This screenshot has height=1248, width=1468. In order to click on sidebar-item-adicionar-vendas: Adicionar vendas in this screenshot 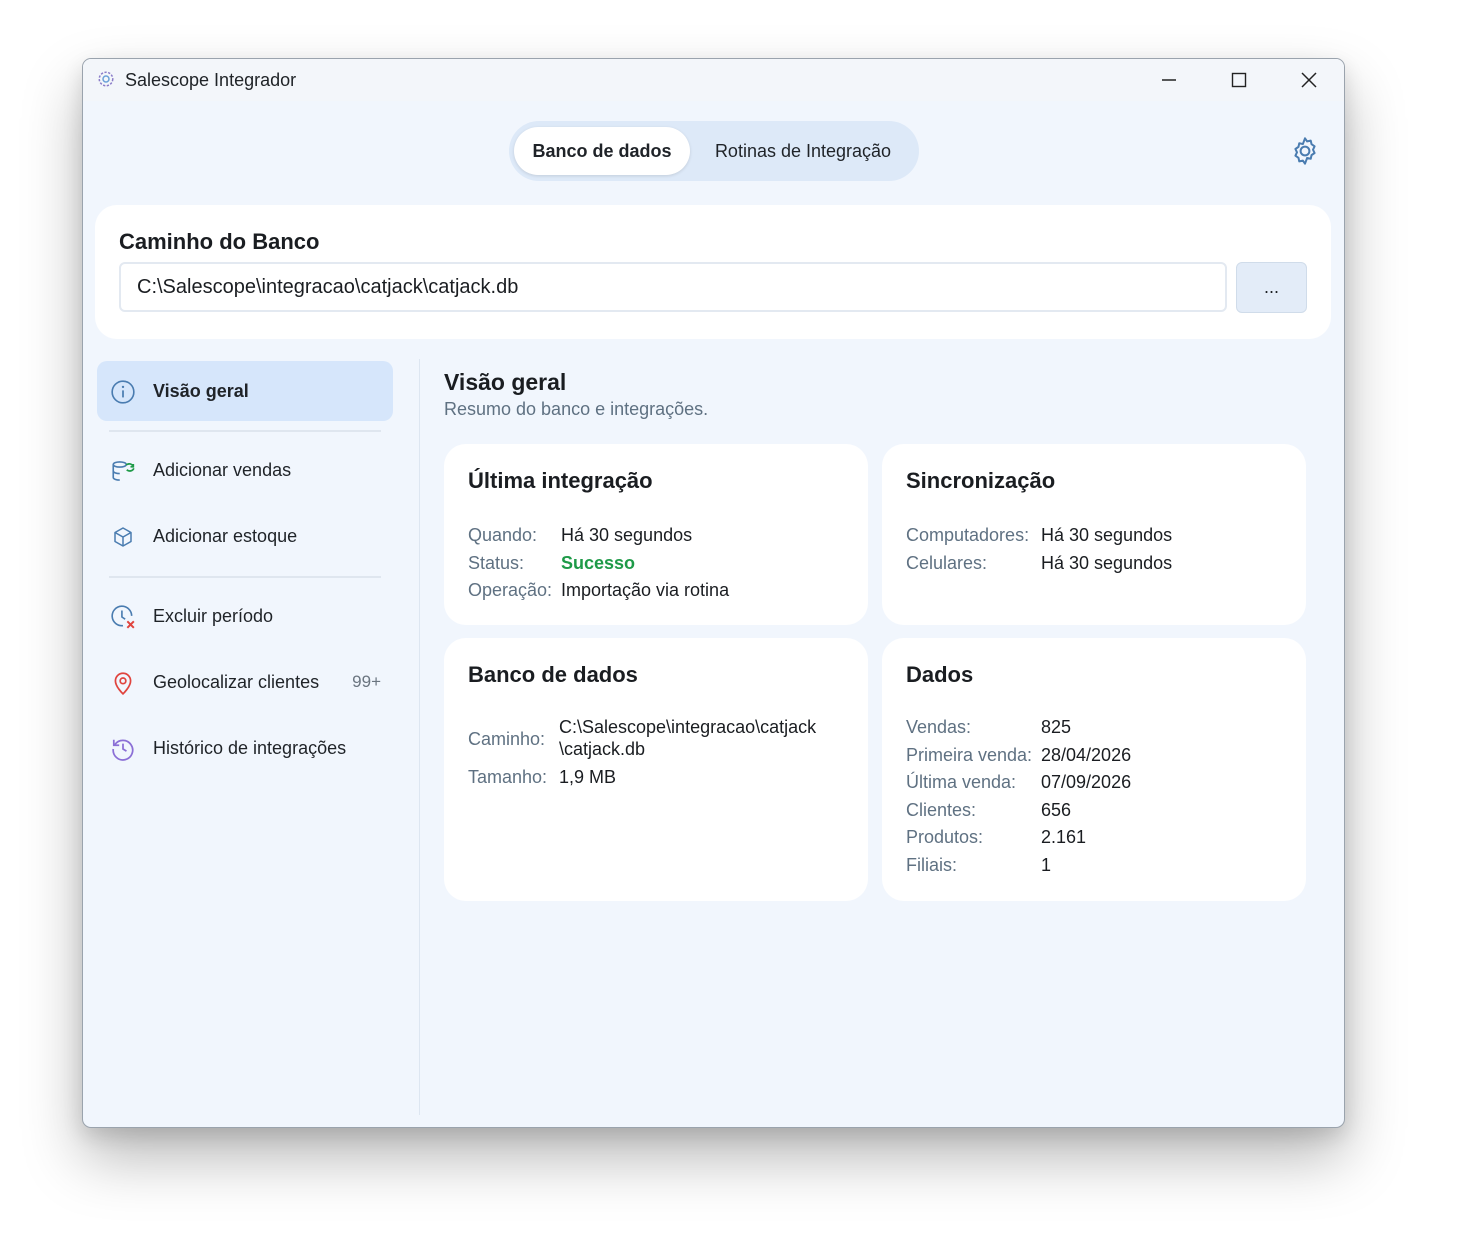, I will do `click(245, 470)`.